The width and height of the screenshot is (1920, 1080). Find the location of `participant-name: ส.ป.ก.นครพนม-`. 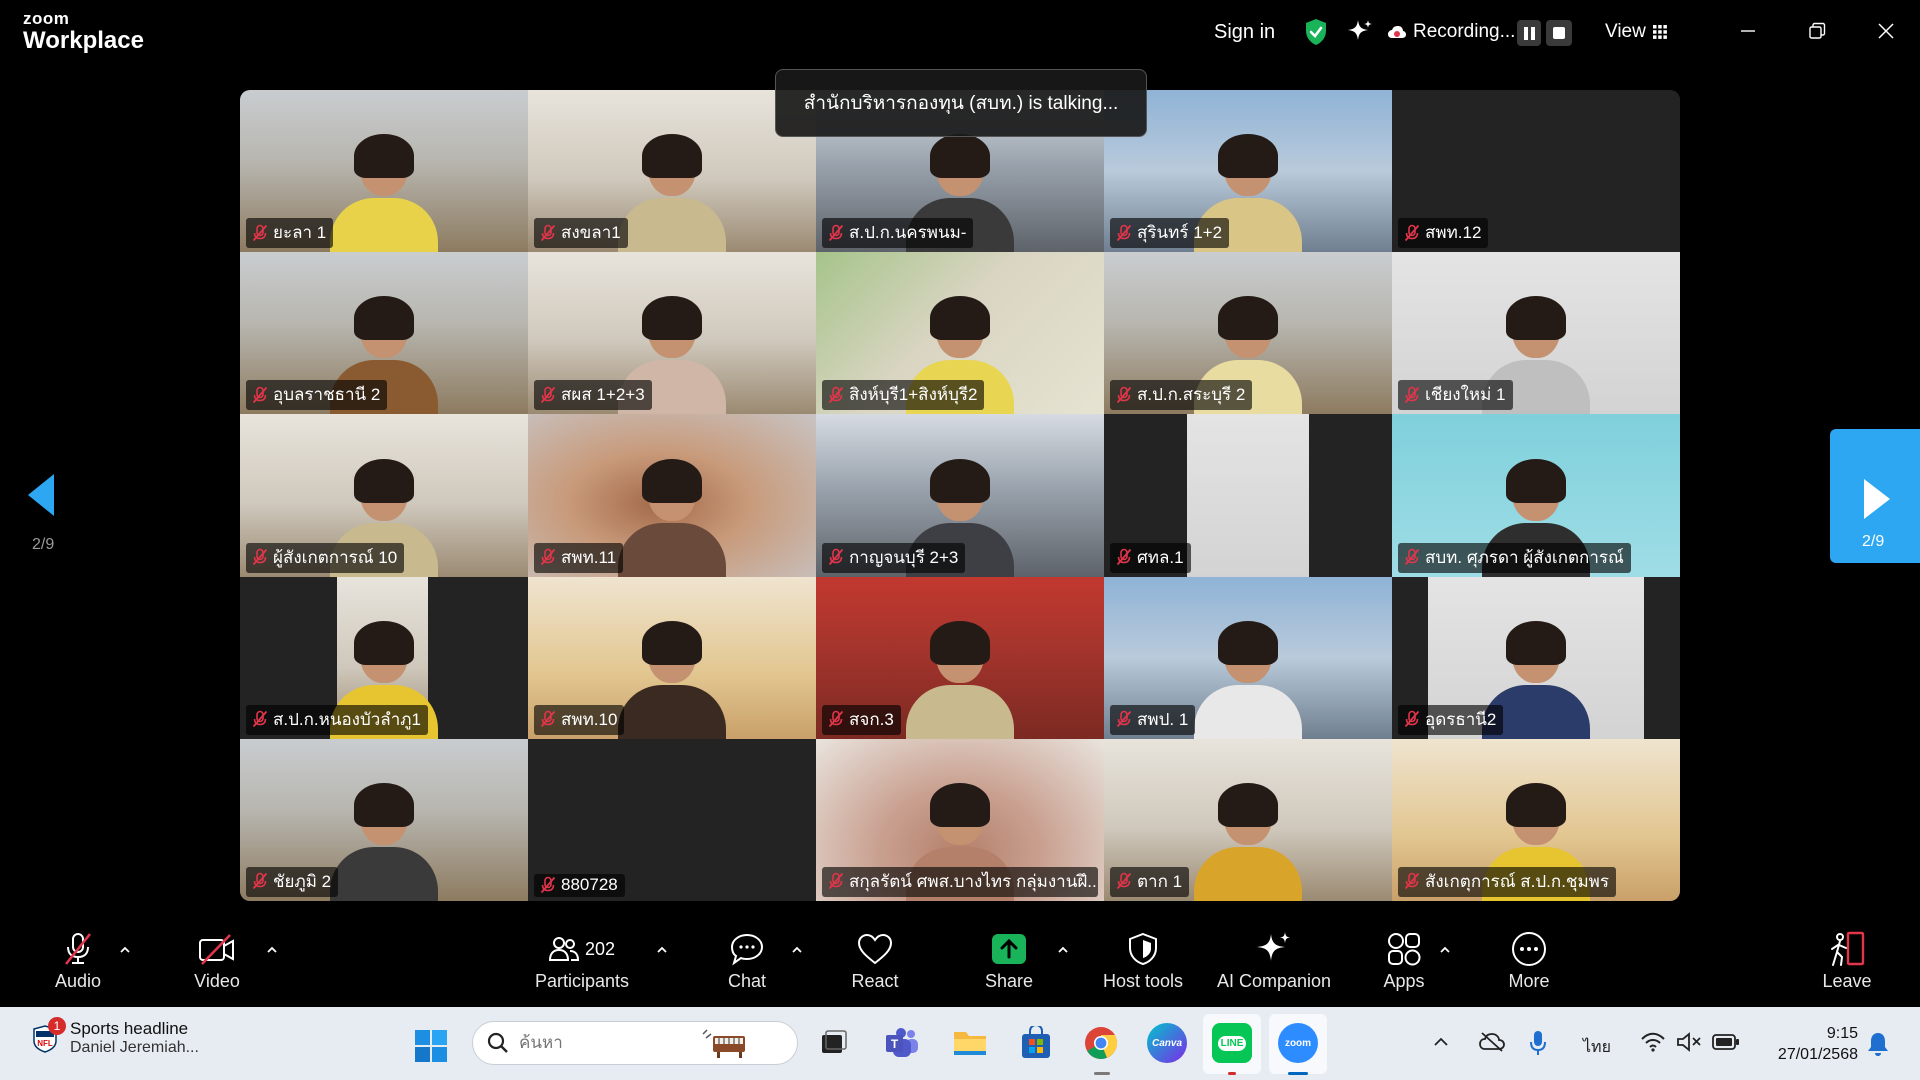

participant-name: ส.ป.ก.นครพนม- is located at coordinates (908, 233).